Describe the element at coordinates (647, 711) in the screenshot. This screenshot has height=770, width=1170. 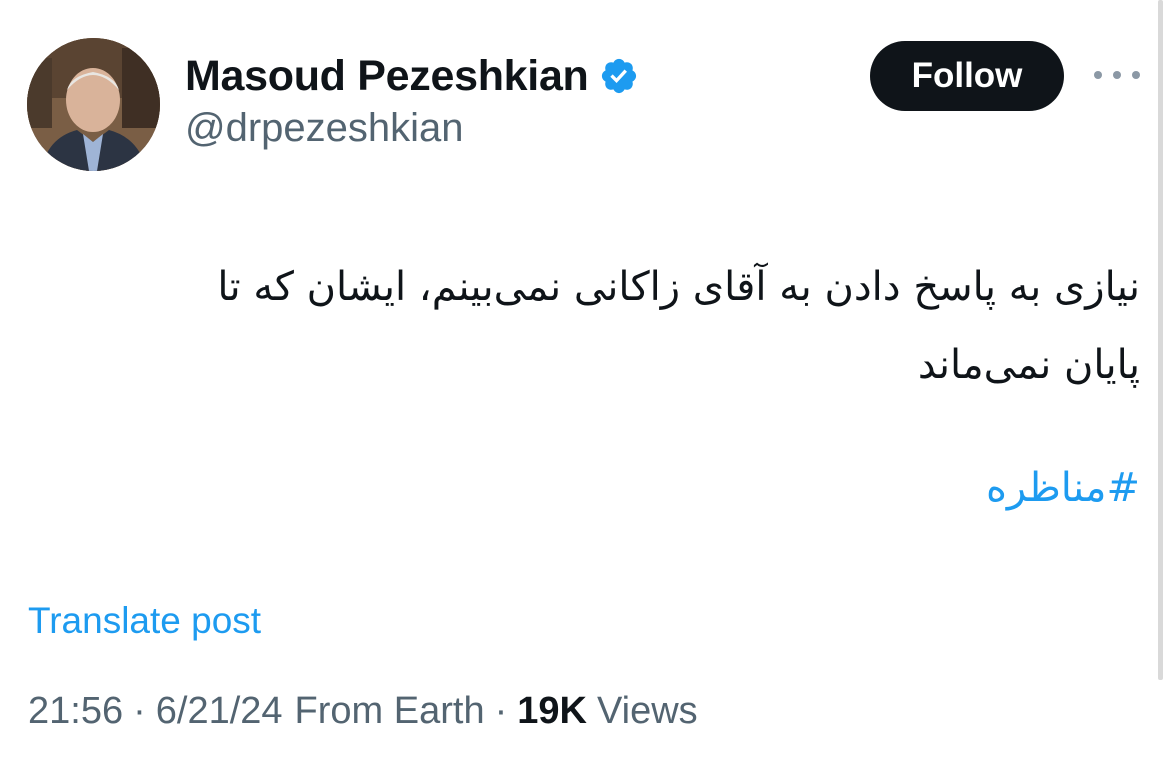
I see `views-label: Views` at that location.